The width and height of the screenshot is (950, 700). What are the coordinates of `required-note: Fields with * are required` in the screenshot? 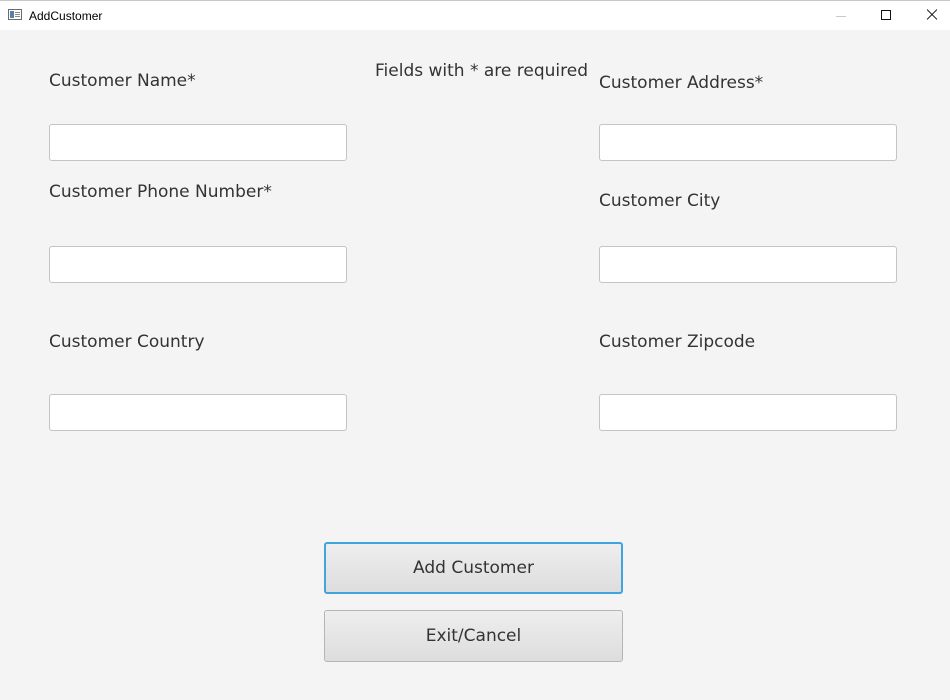 It's located at (481, 71).